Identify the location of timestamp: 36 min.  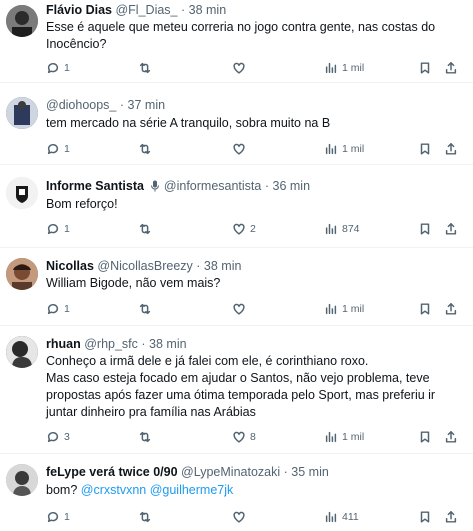
(292, 186).